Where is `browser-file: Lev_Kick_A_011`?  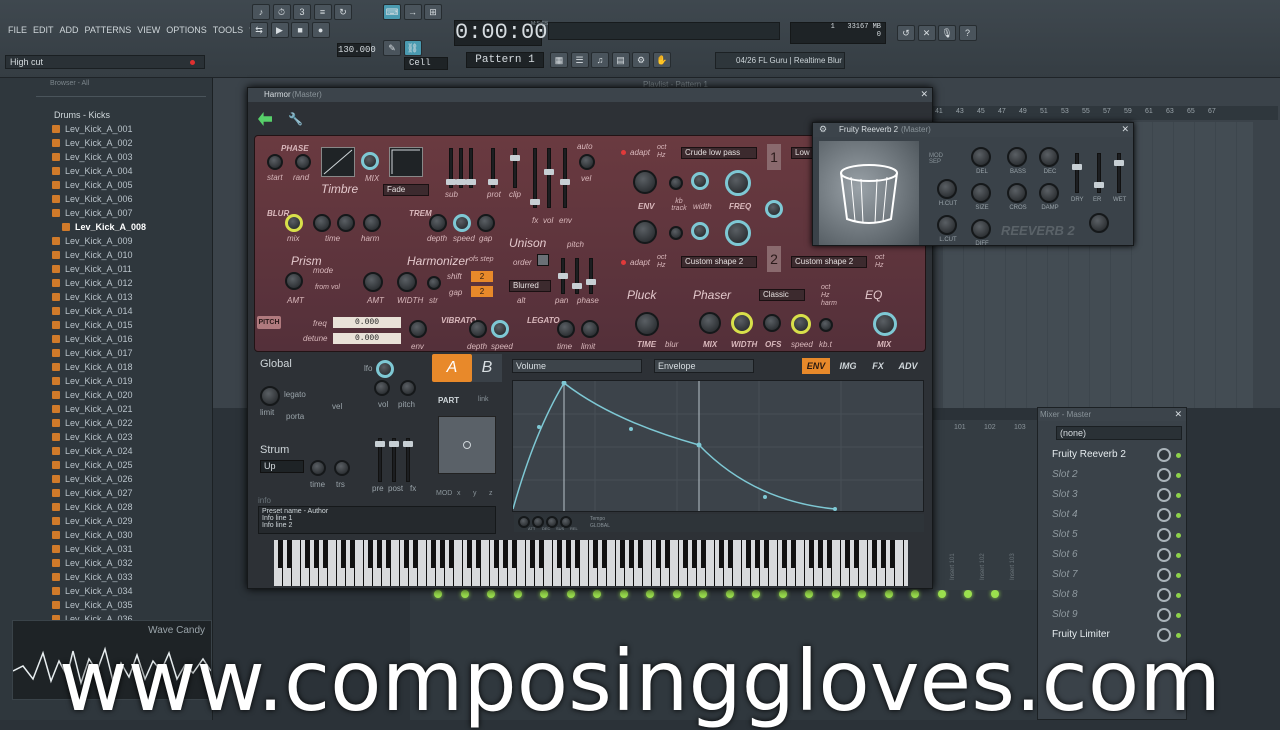
browser-file: Lev_Kick_A_011 is located at coordinates (92, 269).